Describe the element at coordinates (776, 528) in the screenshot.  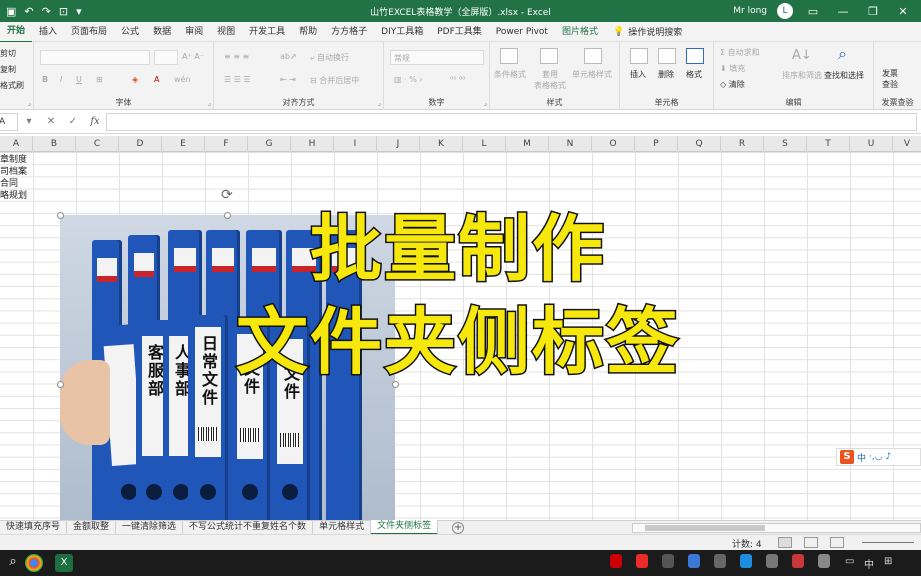
I see `horizontal-scrollbar` at that location.